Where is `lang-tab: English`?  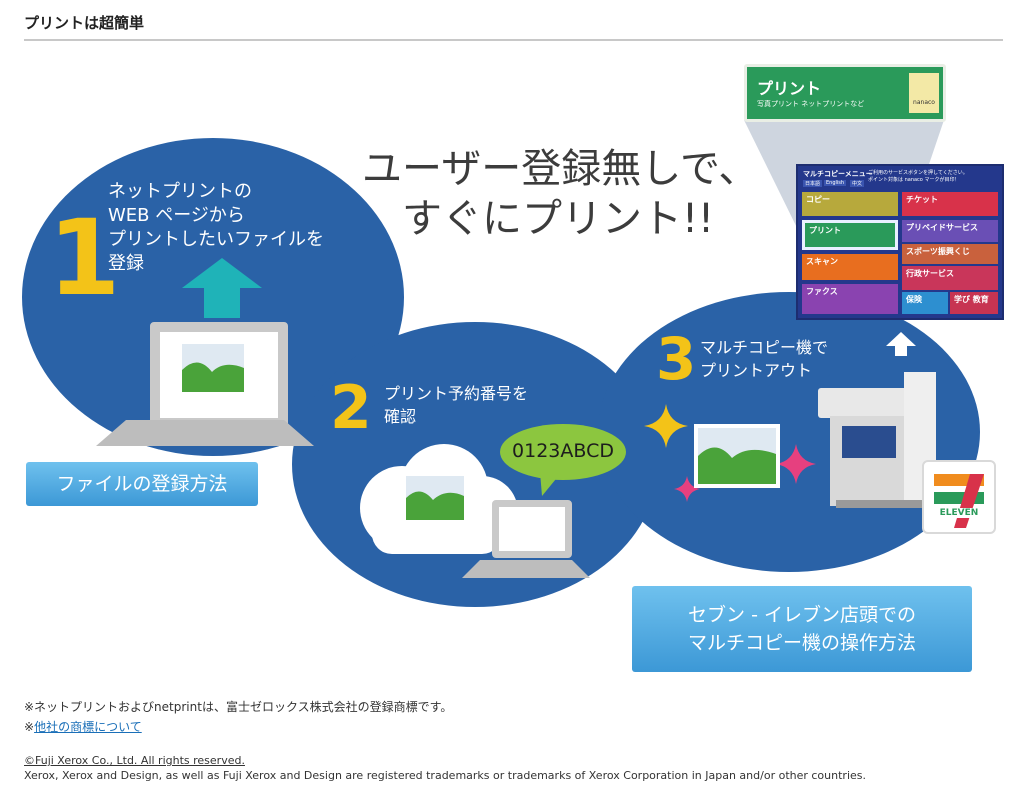 lang-tab: English is located at coordinates (835, 183).